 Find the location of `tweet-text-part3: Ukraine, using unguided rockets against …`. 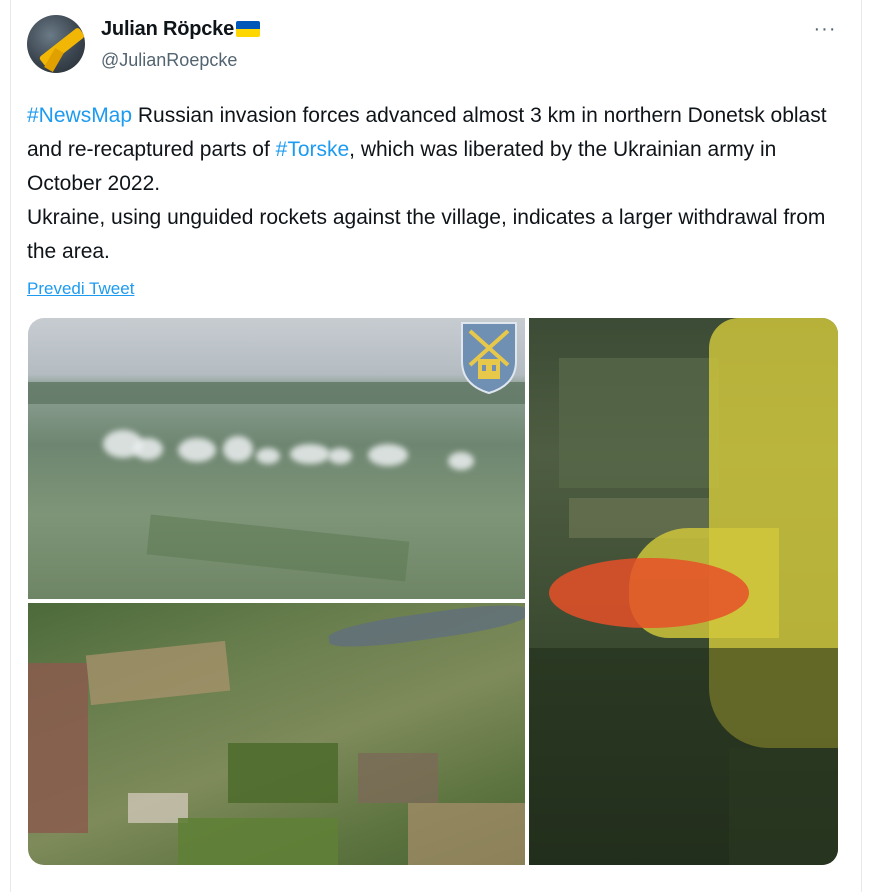

tweet-text-part3: Ukraine, using unguided rockets against … is located at coordinates (426, 234).